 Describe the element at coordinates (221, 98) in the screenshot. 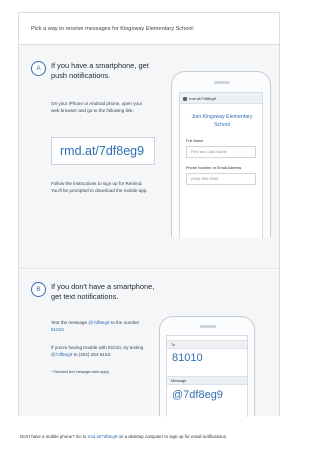

I see `browser-url-bar: rmd.at/7df8eg9` at that location.